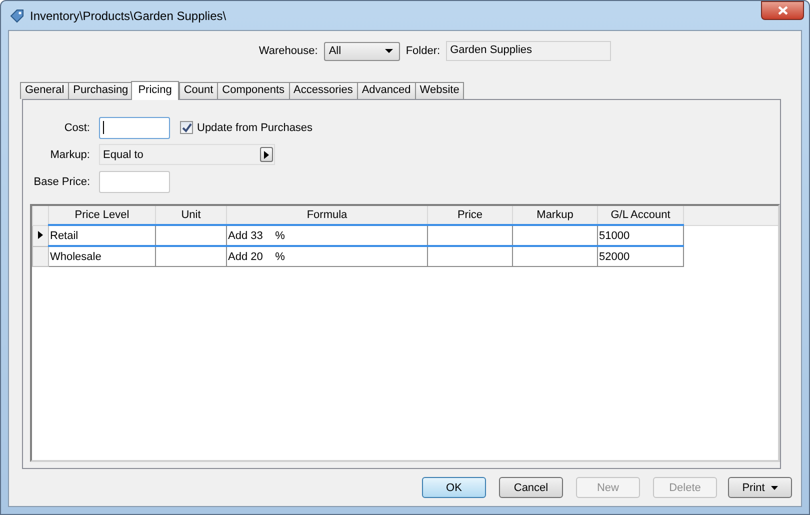  What do you see at coordinates (327, 215) in the screenshot?
I see `column-header: Formula` at bounding box center [327, 215].